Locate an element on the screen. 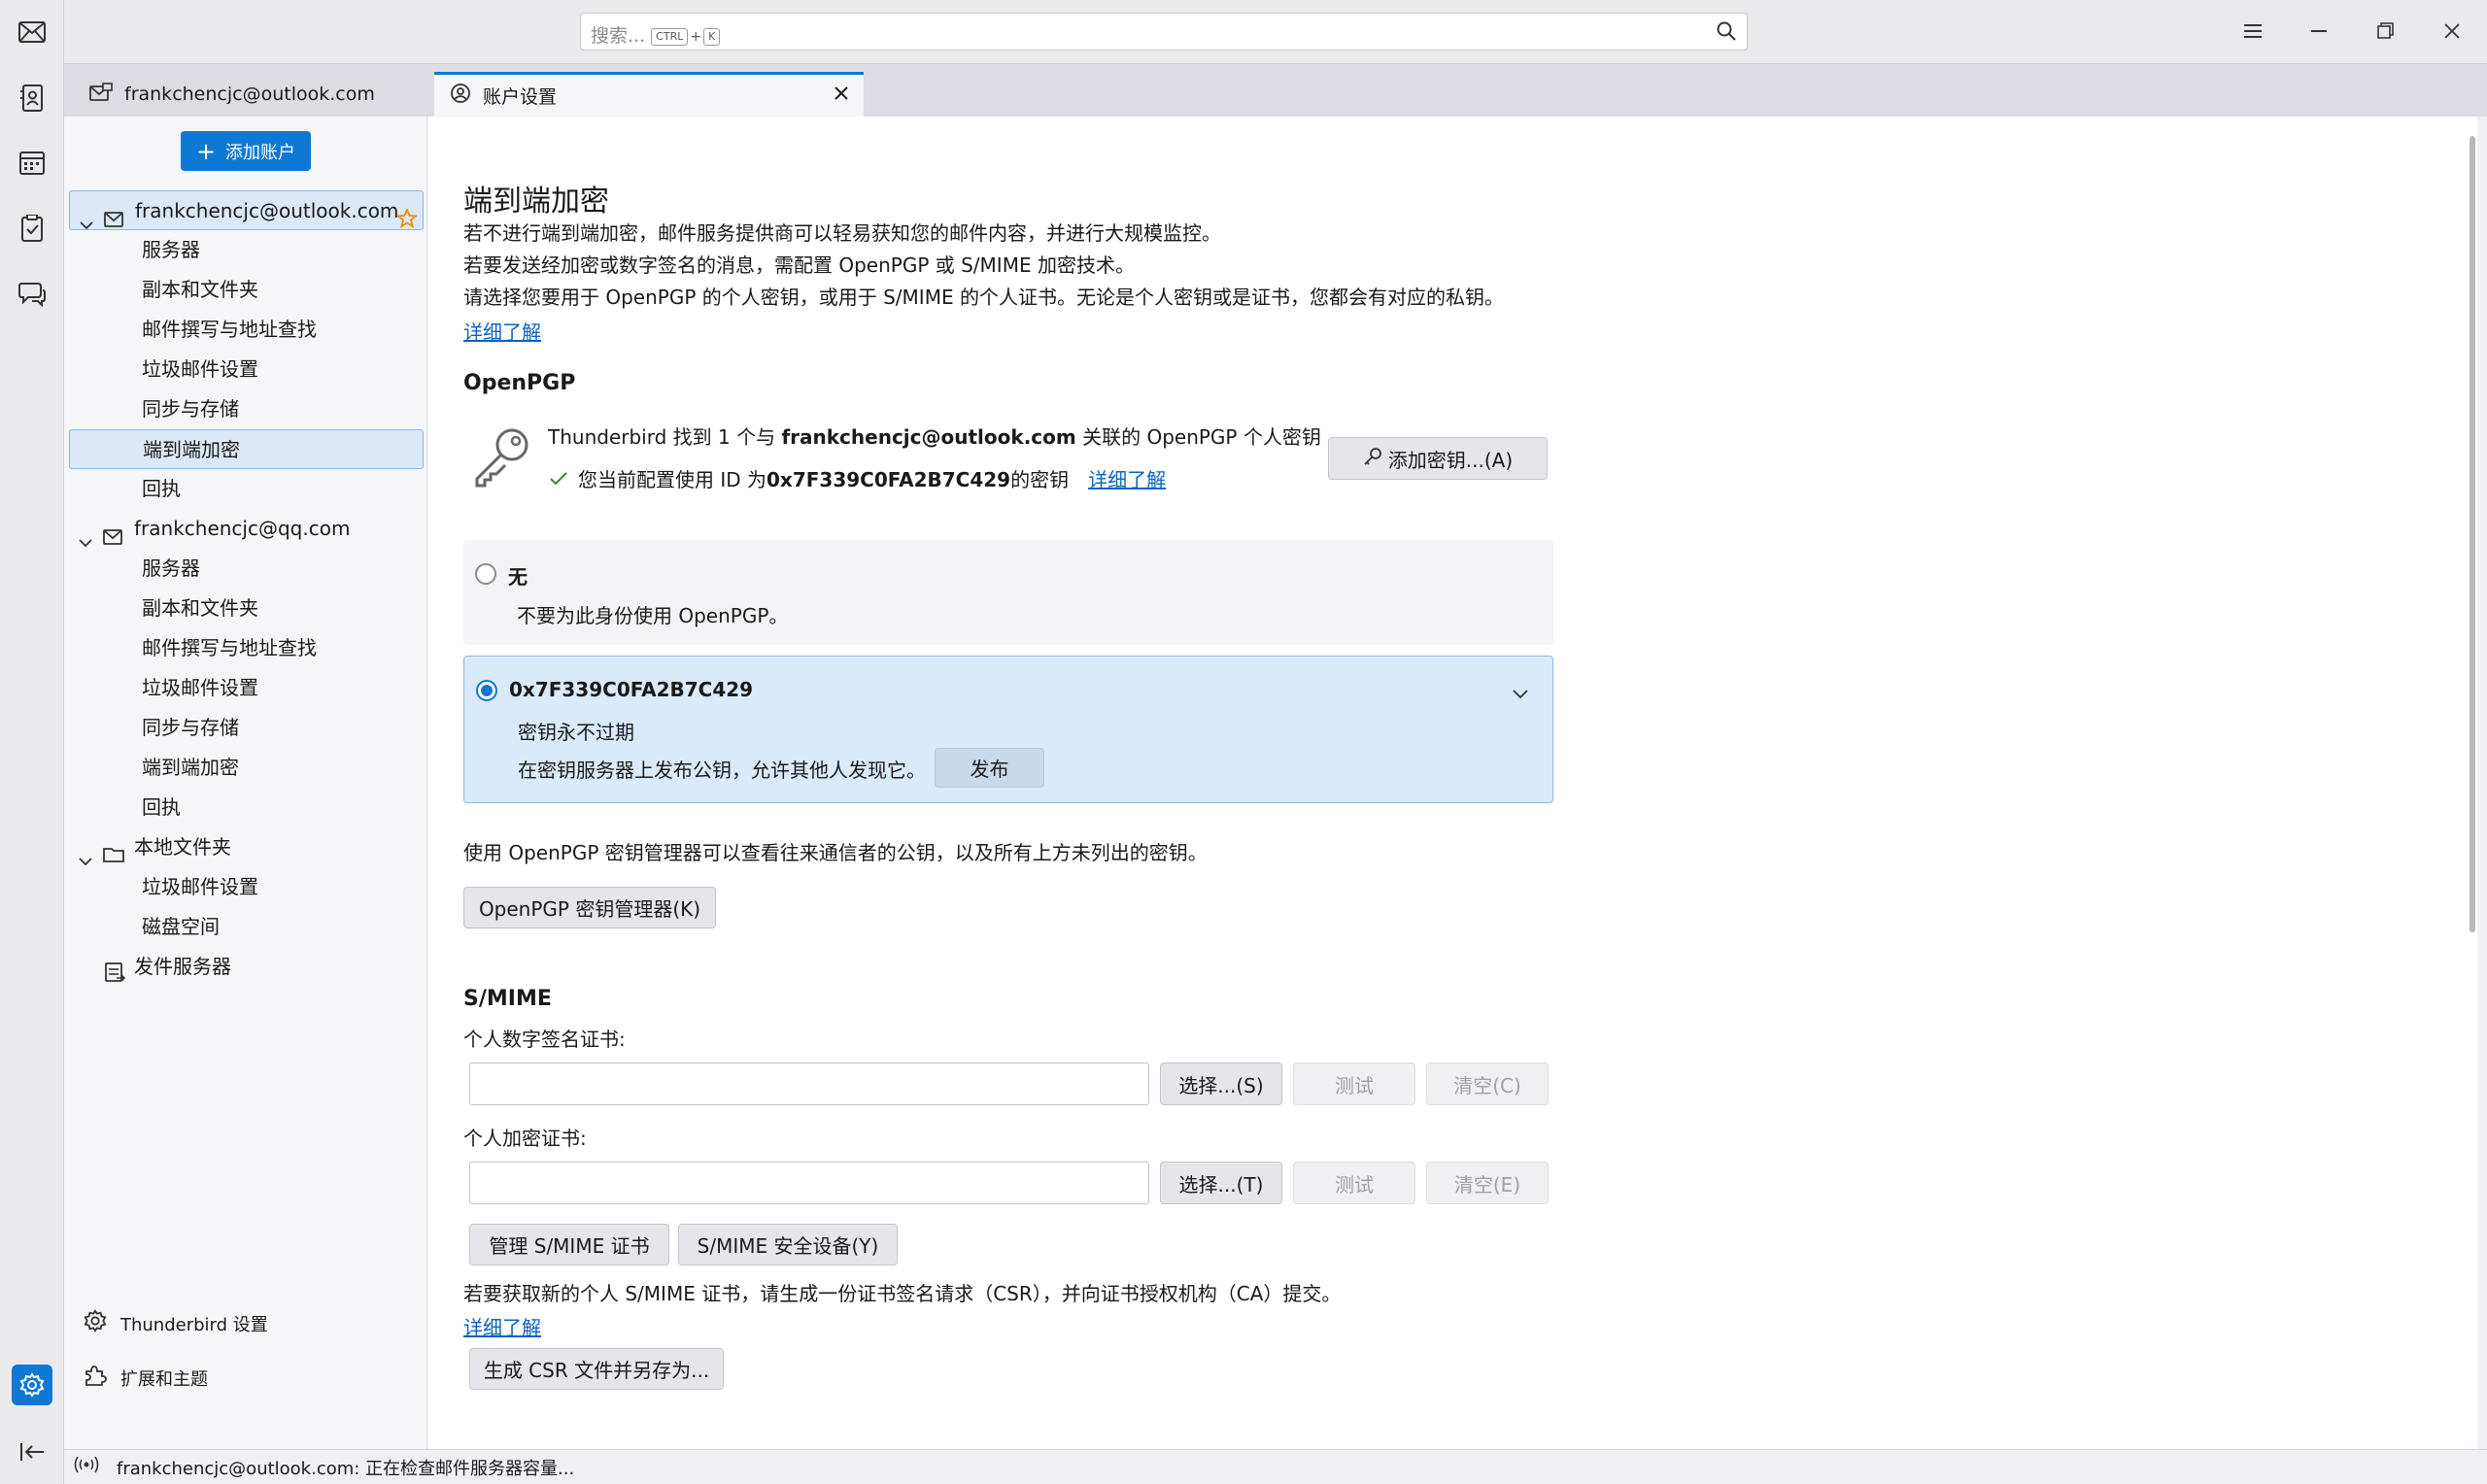 Image resolution: width=2487 pixels, height=1484 pixels. settings-space-icon is located at coordinates (32, 1385).